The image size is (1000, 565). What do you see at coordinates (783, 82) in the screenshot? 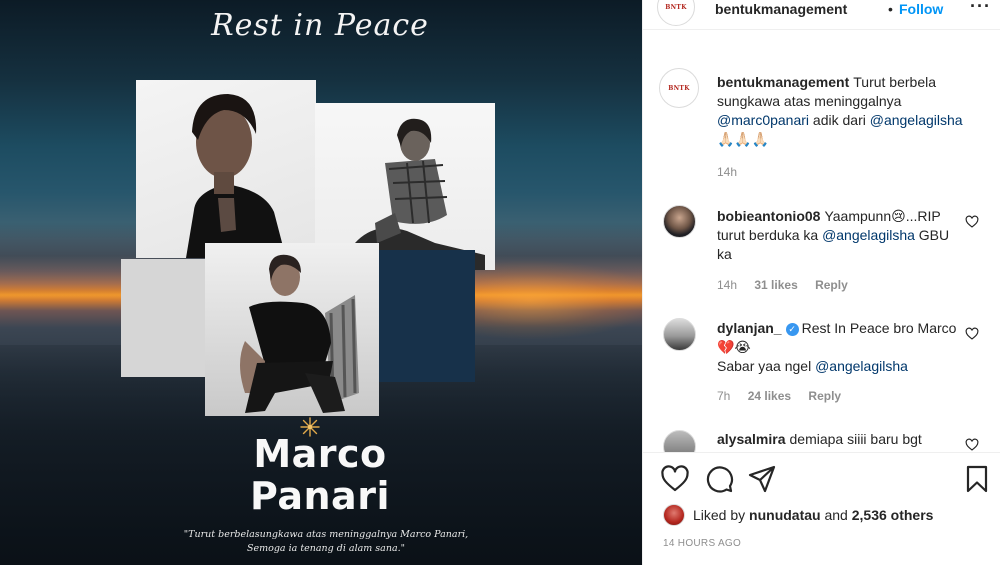
I see `caption-username: bentukmanagement` at bounding box center [783, 82].